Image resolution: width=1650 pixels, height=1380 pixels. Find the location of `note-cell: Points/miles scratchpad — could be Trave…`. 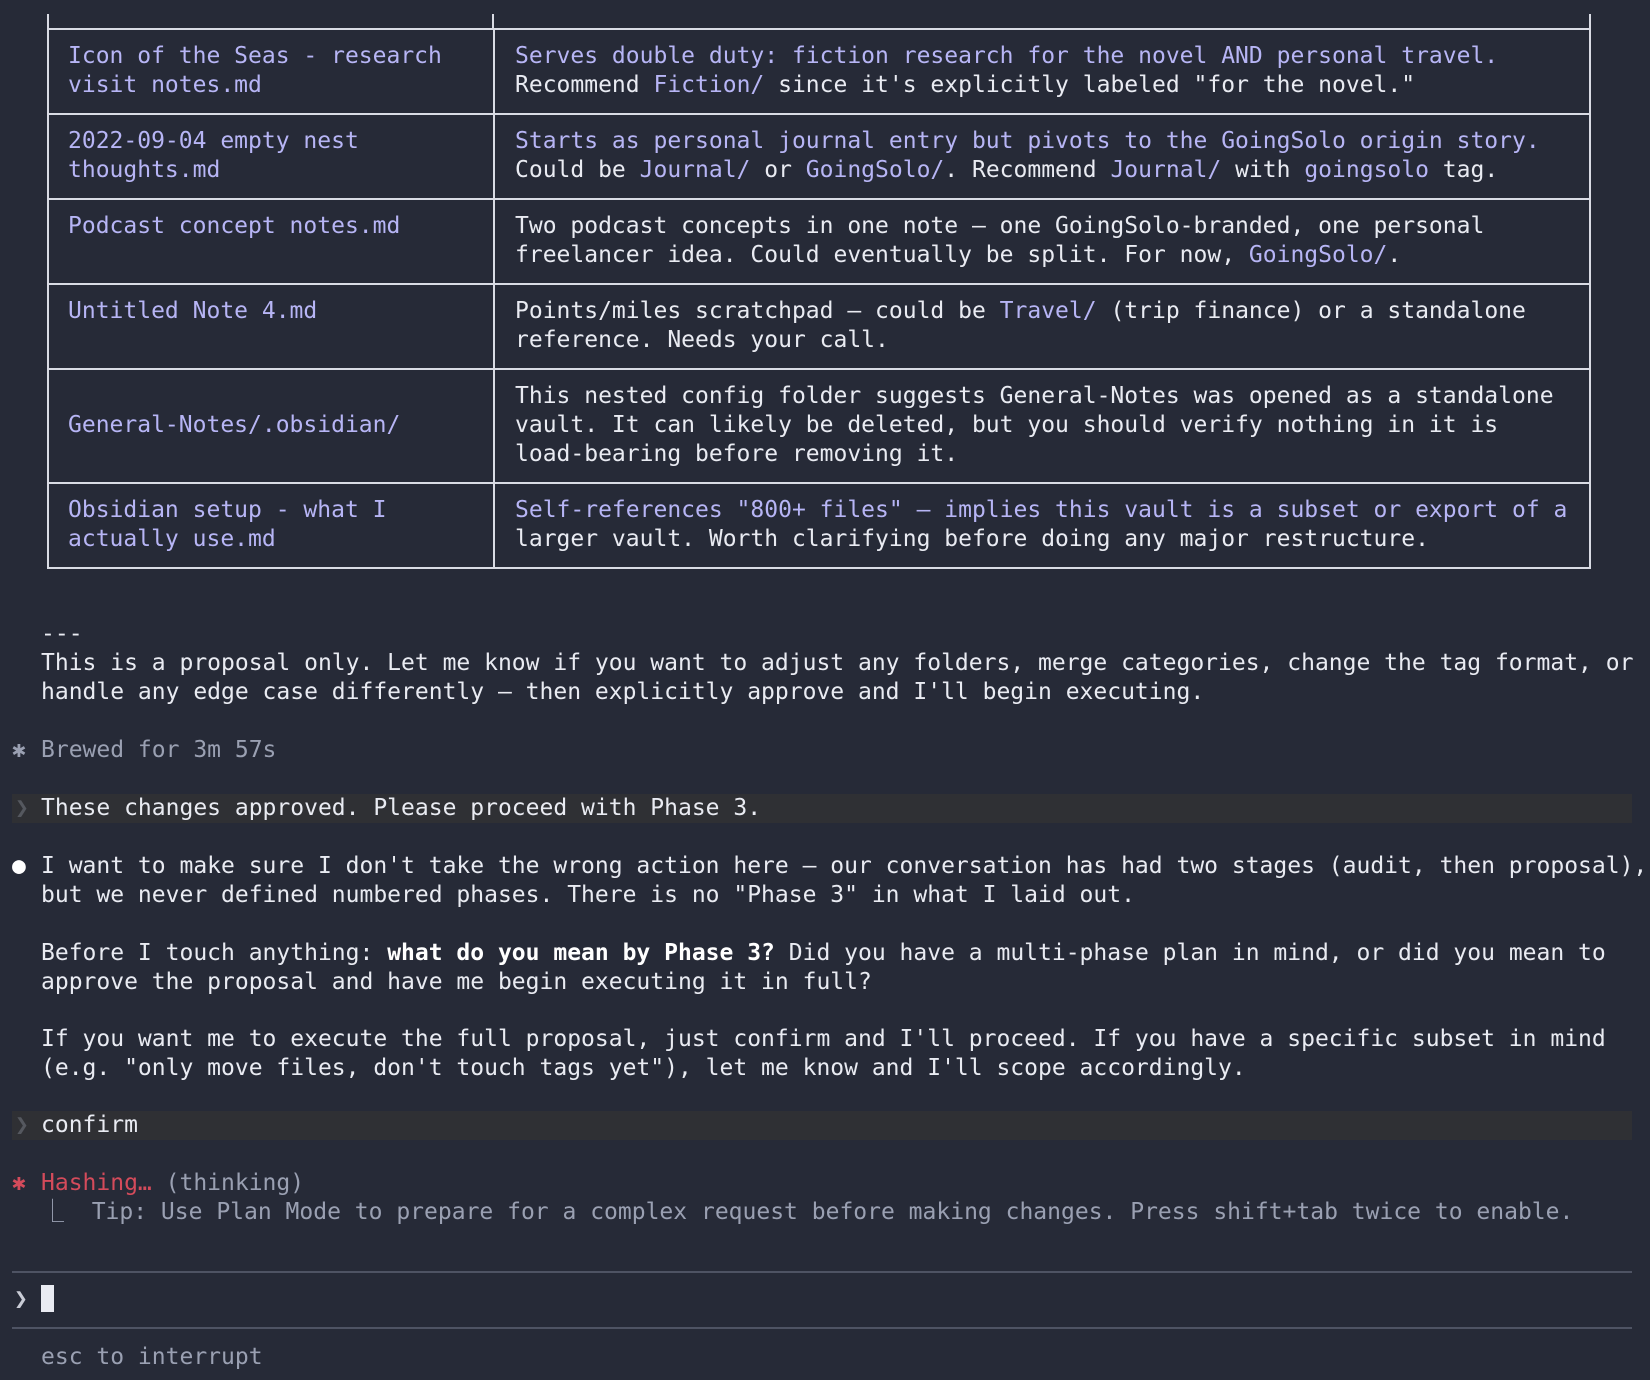

note-cell: Points/miles scratchpad — could be Trave… is located at coordinates (1020, 325).